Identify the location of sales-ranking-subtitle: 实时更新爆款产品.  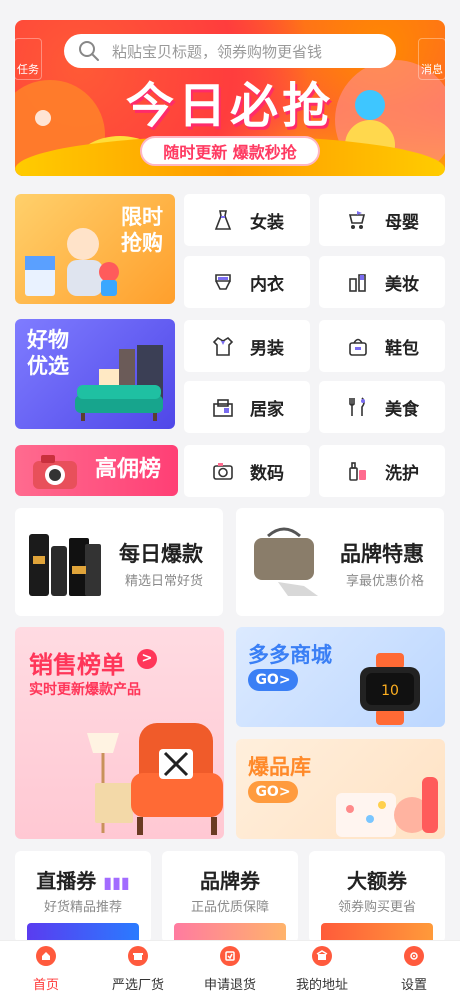
(85, 690).